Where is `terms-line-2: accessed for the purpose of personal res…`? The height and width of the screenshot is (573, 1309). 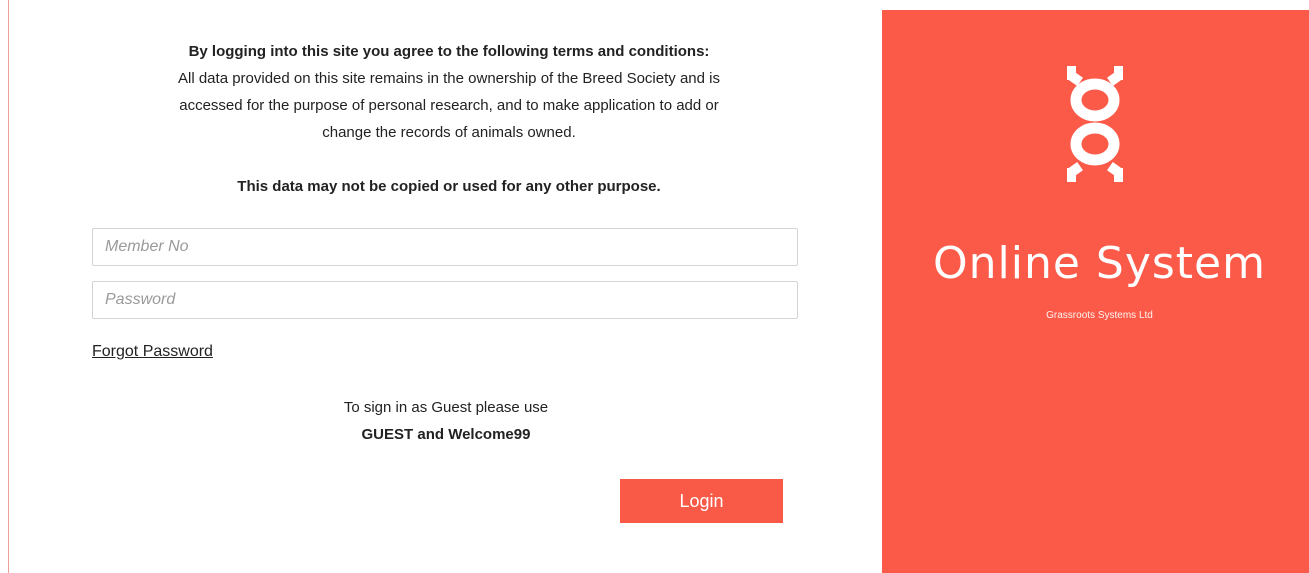 terms-line-2: accessed for the purpose of personal res… is located at coordinates (449, 105).